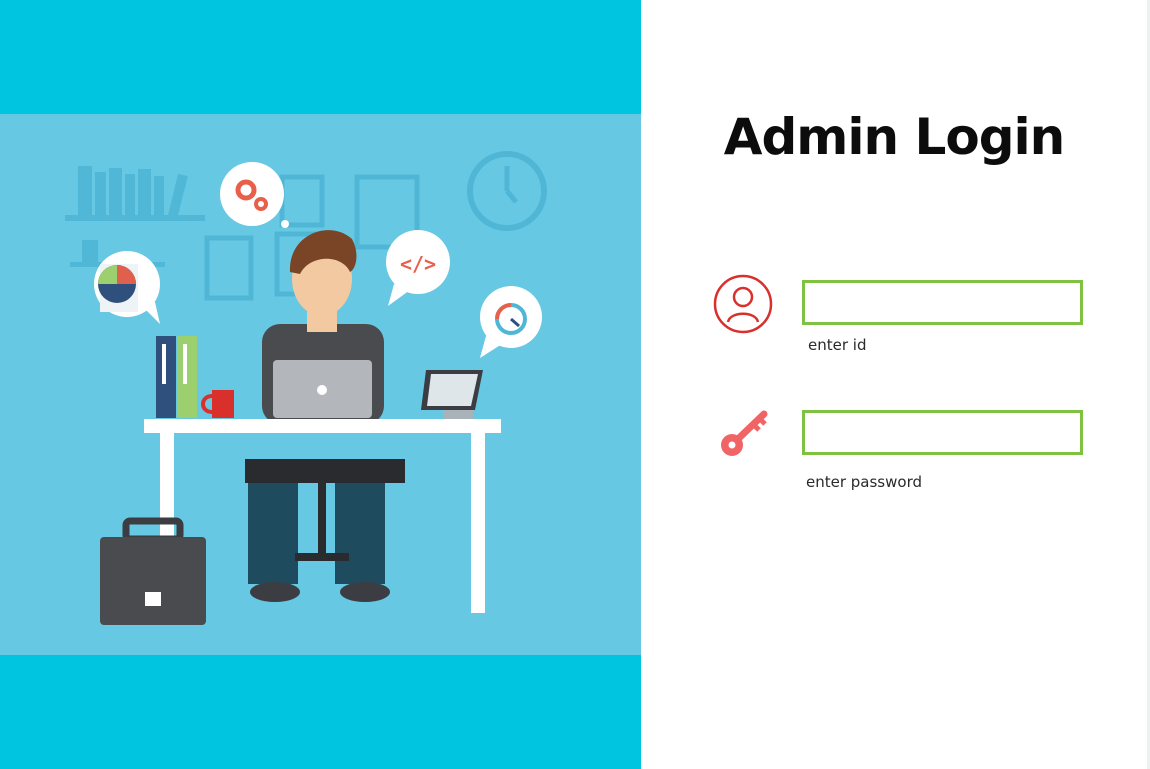  What do you see at coordinates (254, 195) in the screenshot?
I see `gears-bubble-icon` at bounding box center [254, 195].